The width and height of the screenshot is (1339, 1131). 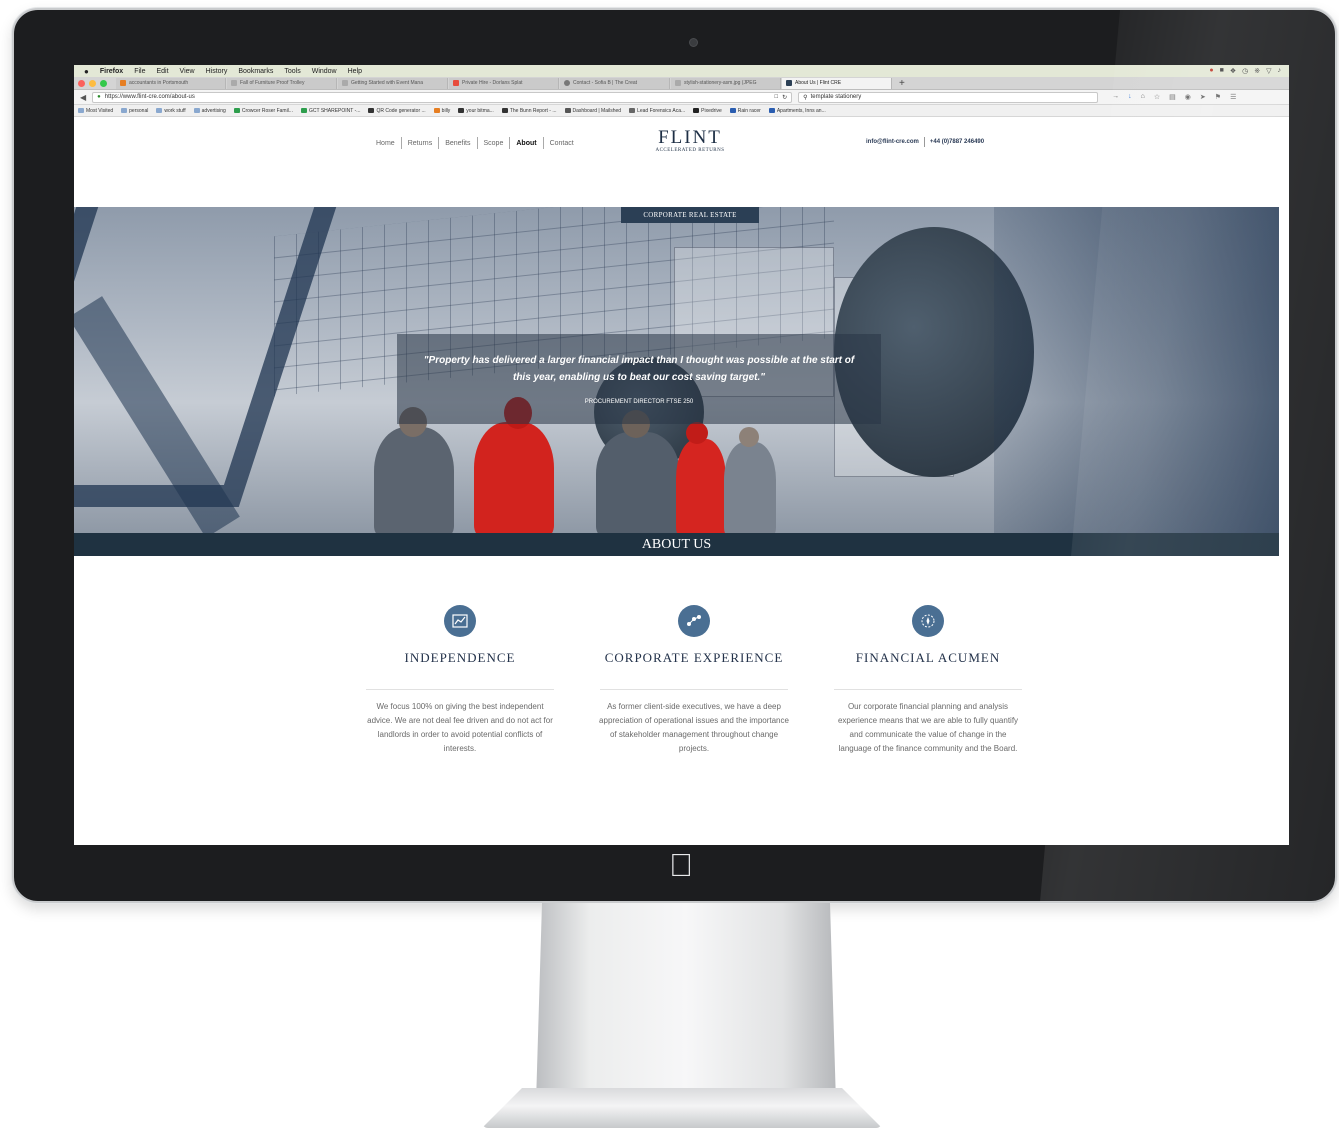 What do you see at coordinates (92, 83) in the screenshot?
I see `minimize-window-button` at bounding box center [92, 83].